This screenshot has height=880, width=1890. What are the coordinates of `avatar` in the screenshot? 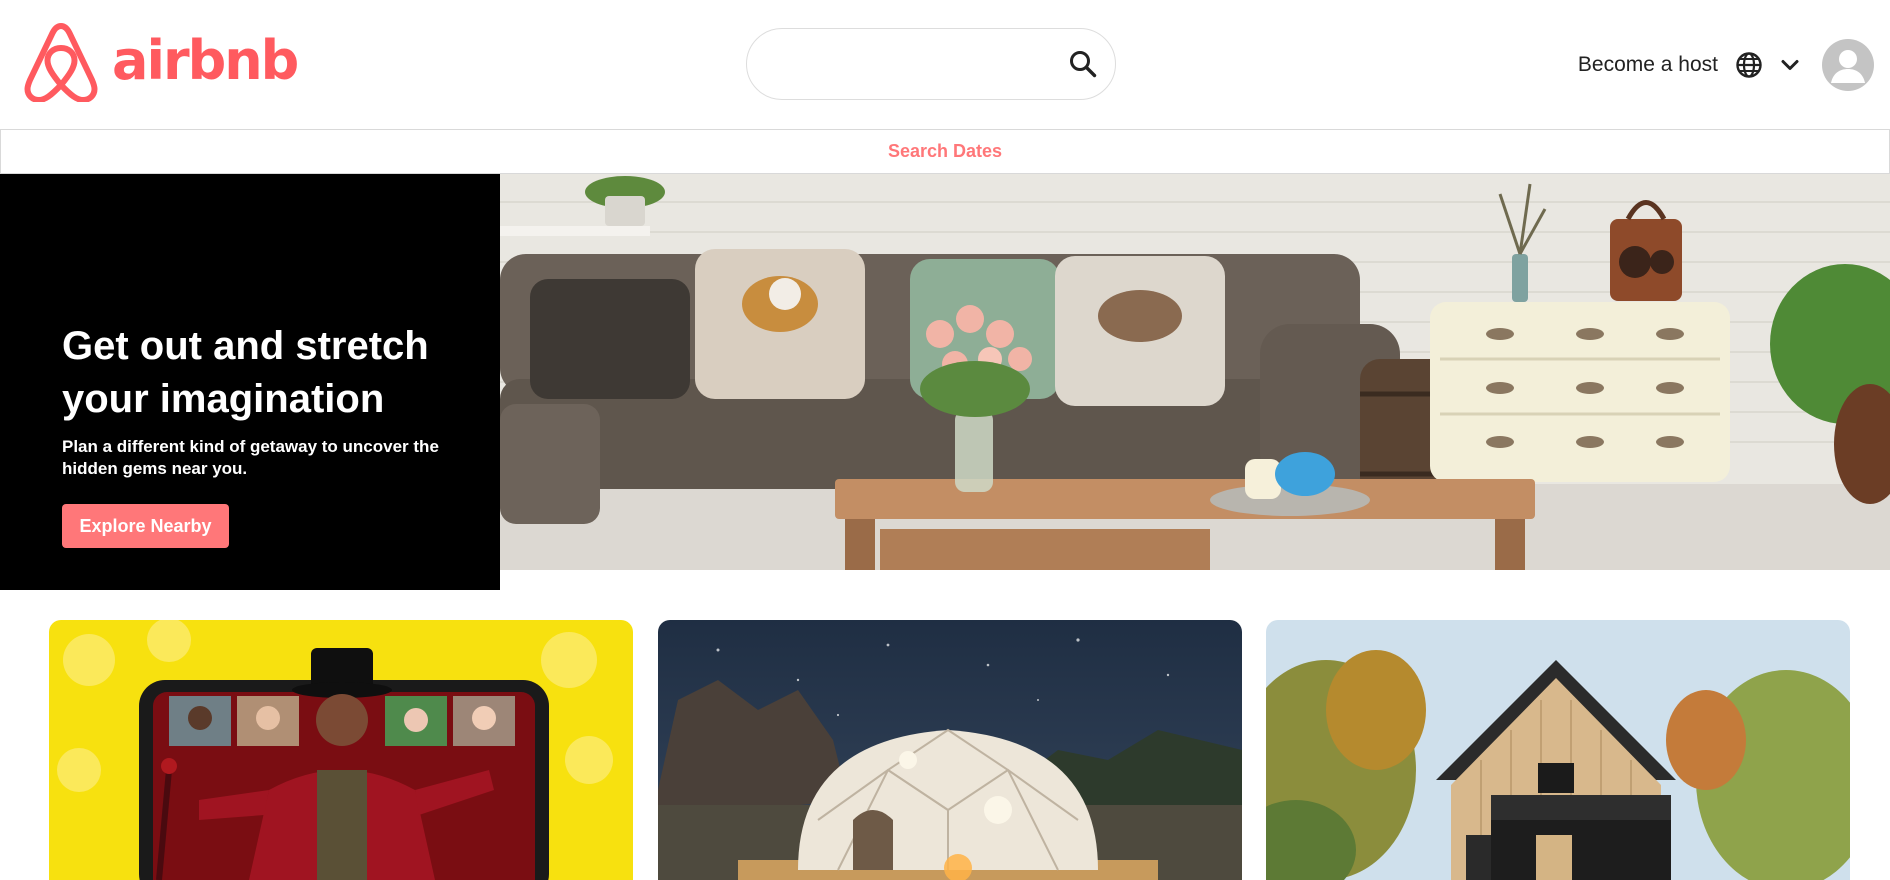 It's located at (1848, 65).